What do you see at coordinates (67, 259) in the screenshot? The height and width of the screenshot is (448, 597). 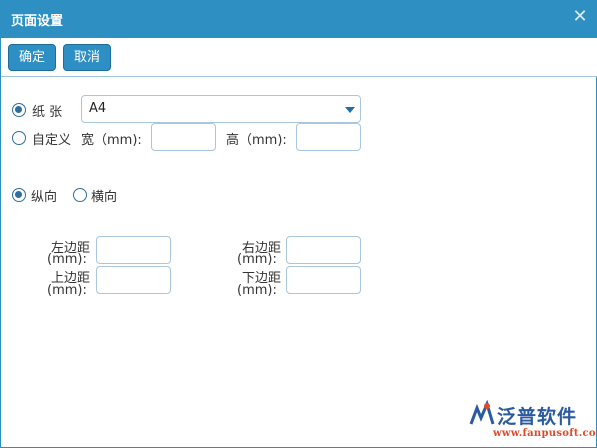 I see `left-margin-unit: (mm):` at bounding box center [67, 259].